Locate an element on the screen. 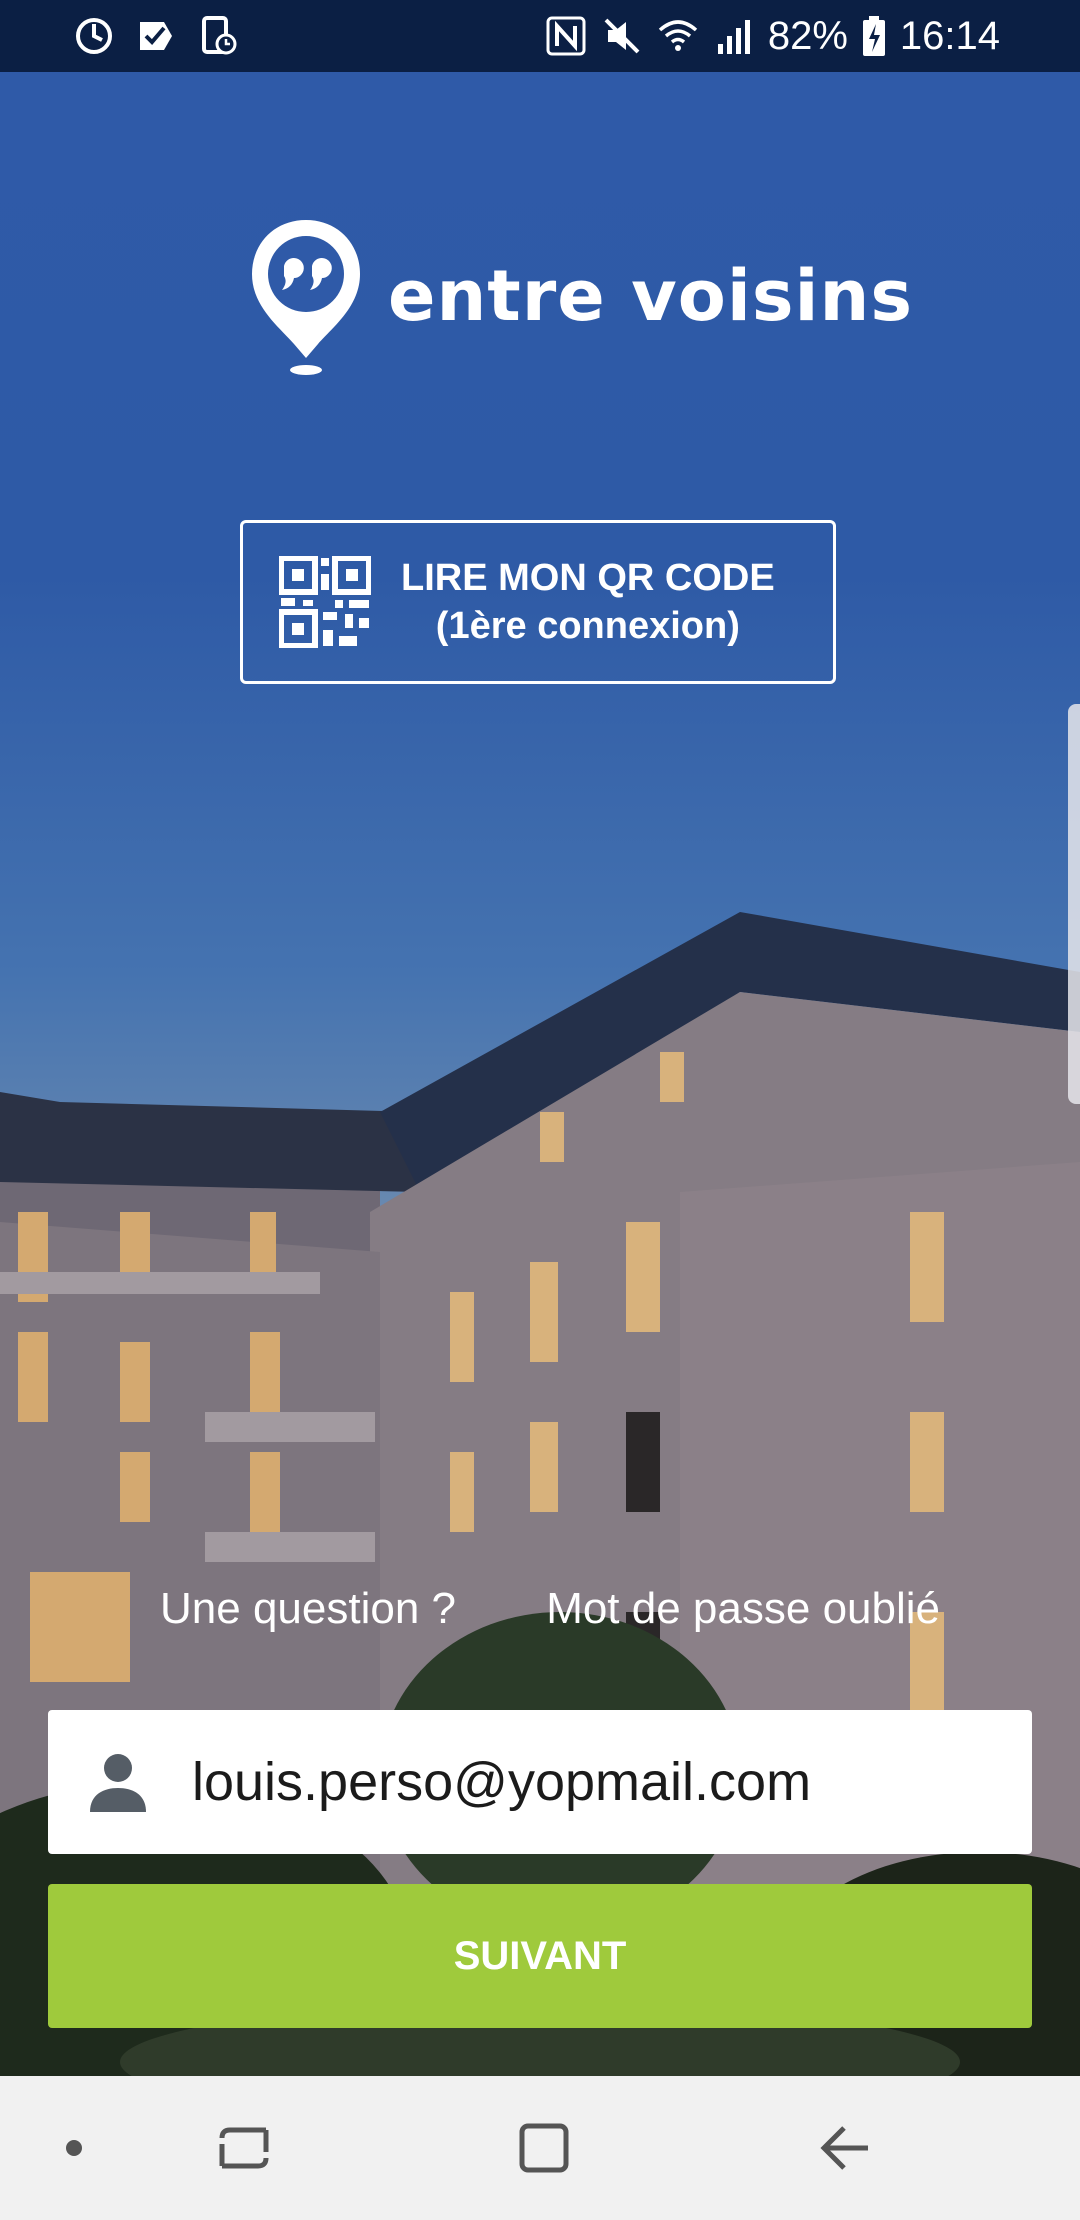 Image resolution: width=1080 pixels, height=2220 pixels. qr-code-icon is located at coordinates (325, 602).